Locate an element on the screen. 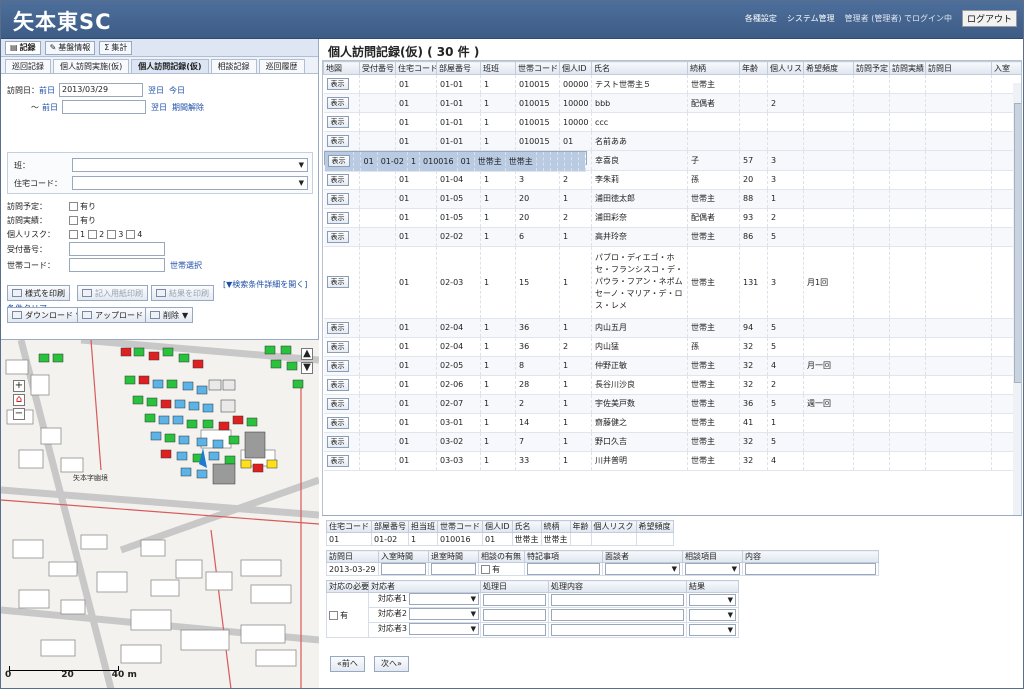  risk-4-checkbox is located at coordinates (131, 234).